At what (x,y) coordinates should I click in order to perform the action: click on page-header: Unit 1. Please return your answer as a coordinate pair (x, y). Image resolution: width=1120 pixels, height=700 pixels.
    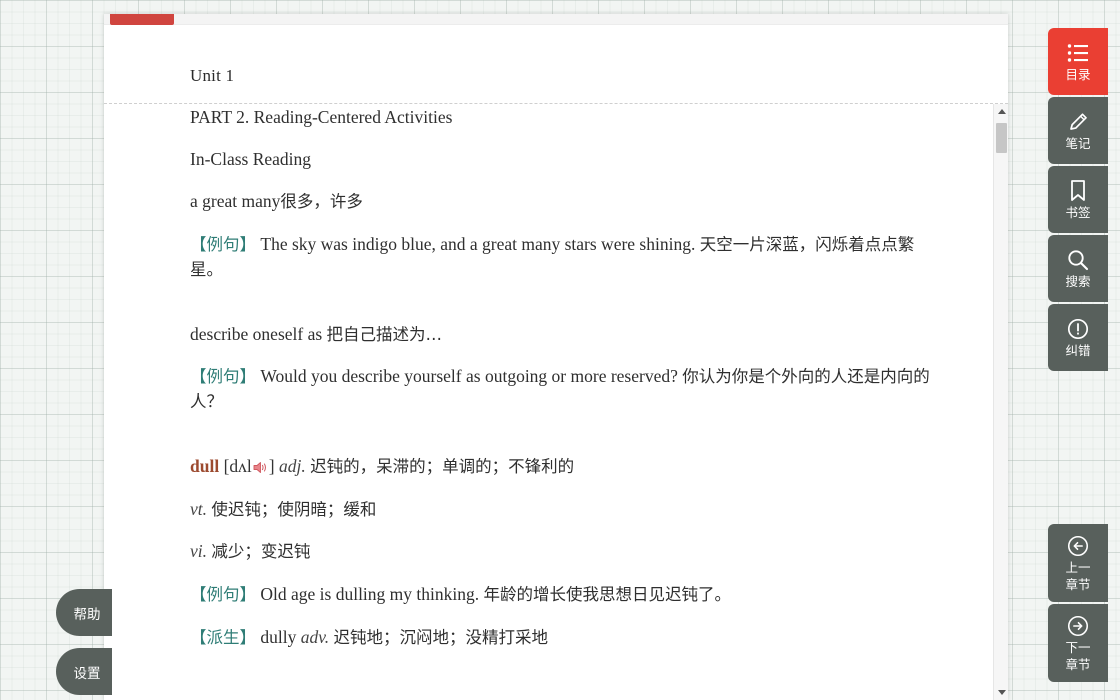
    Looking at the image, I should click on (556, 64).